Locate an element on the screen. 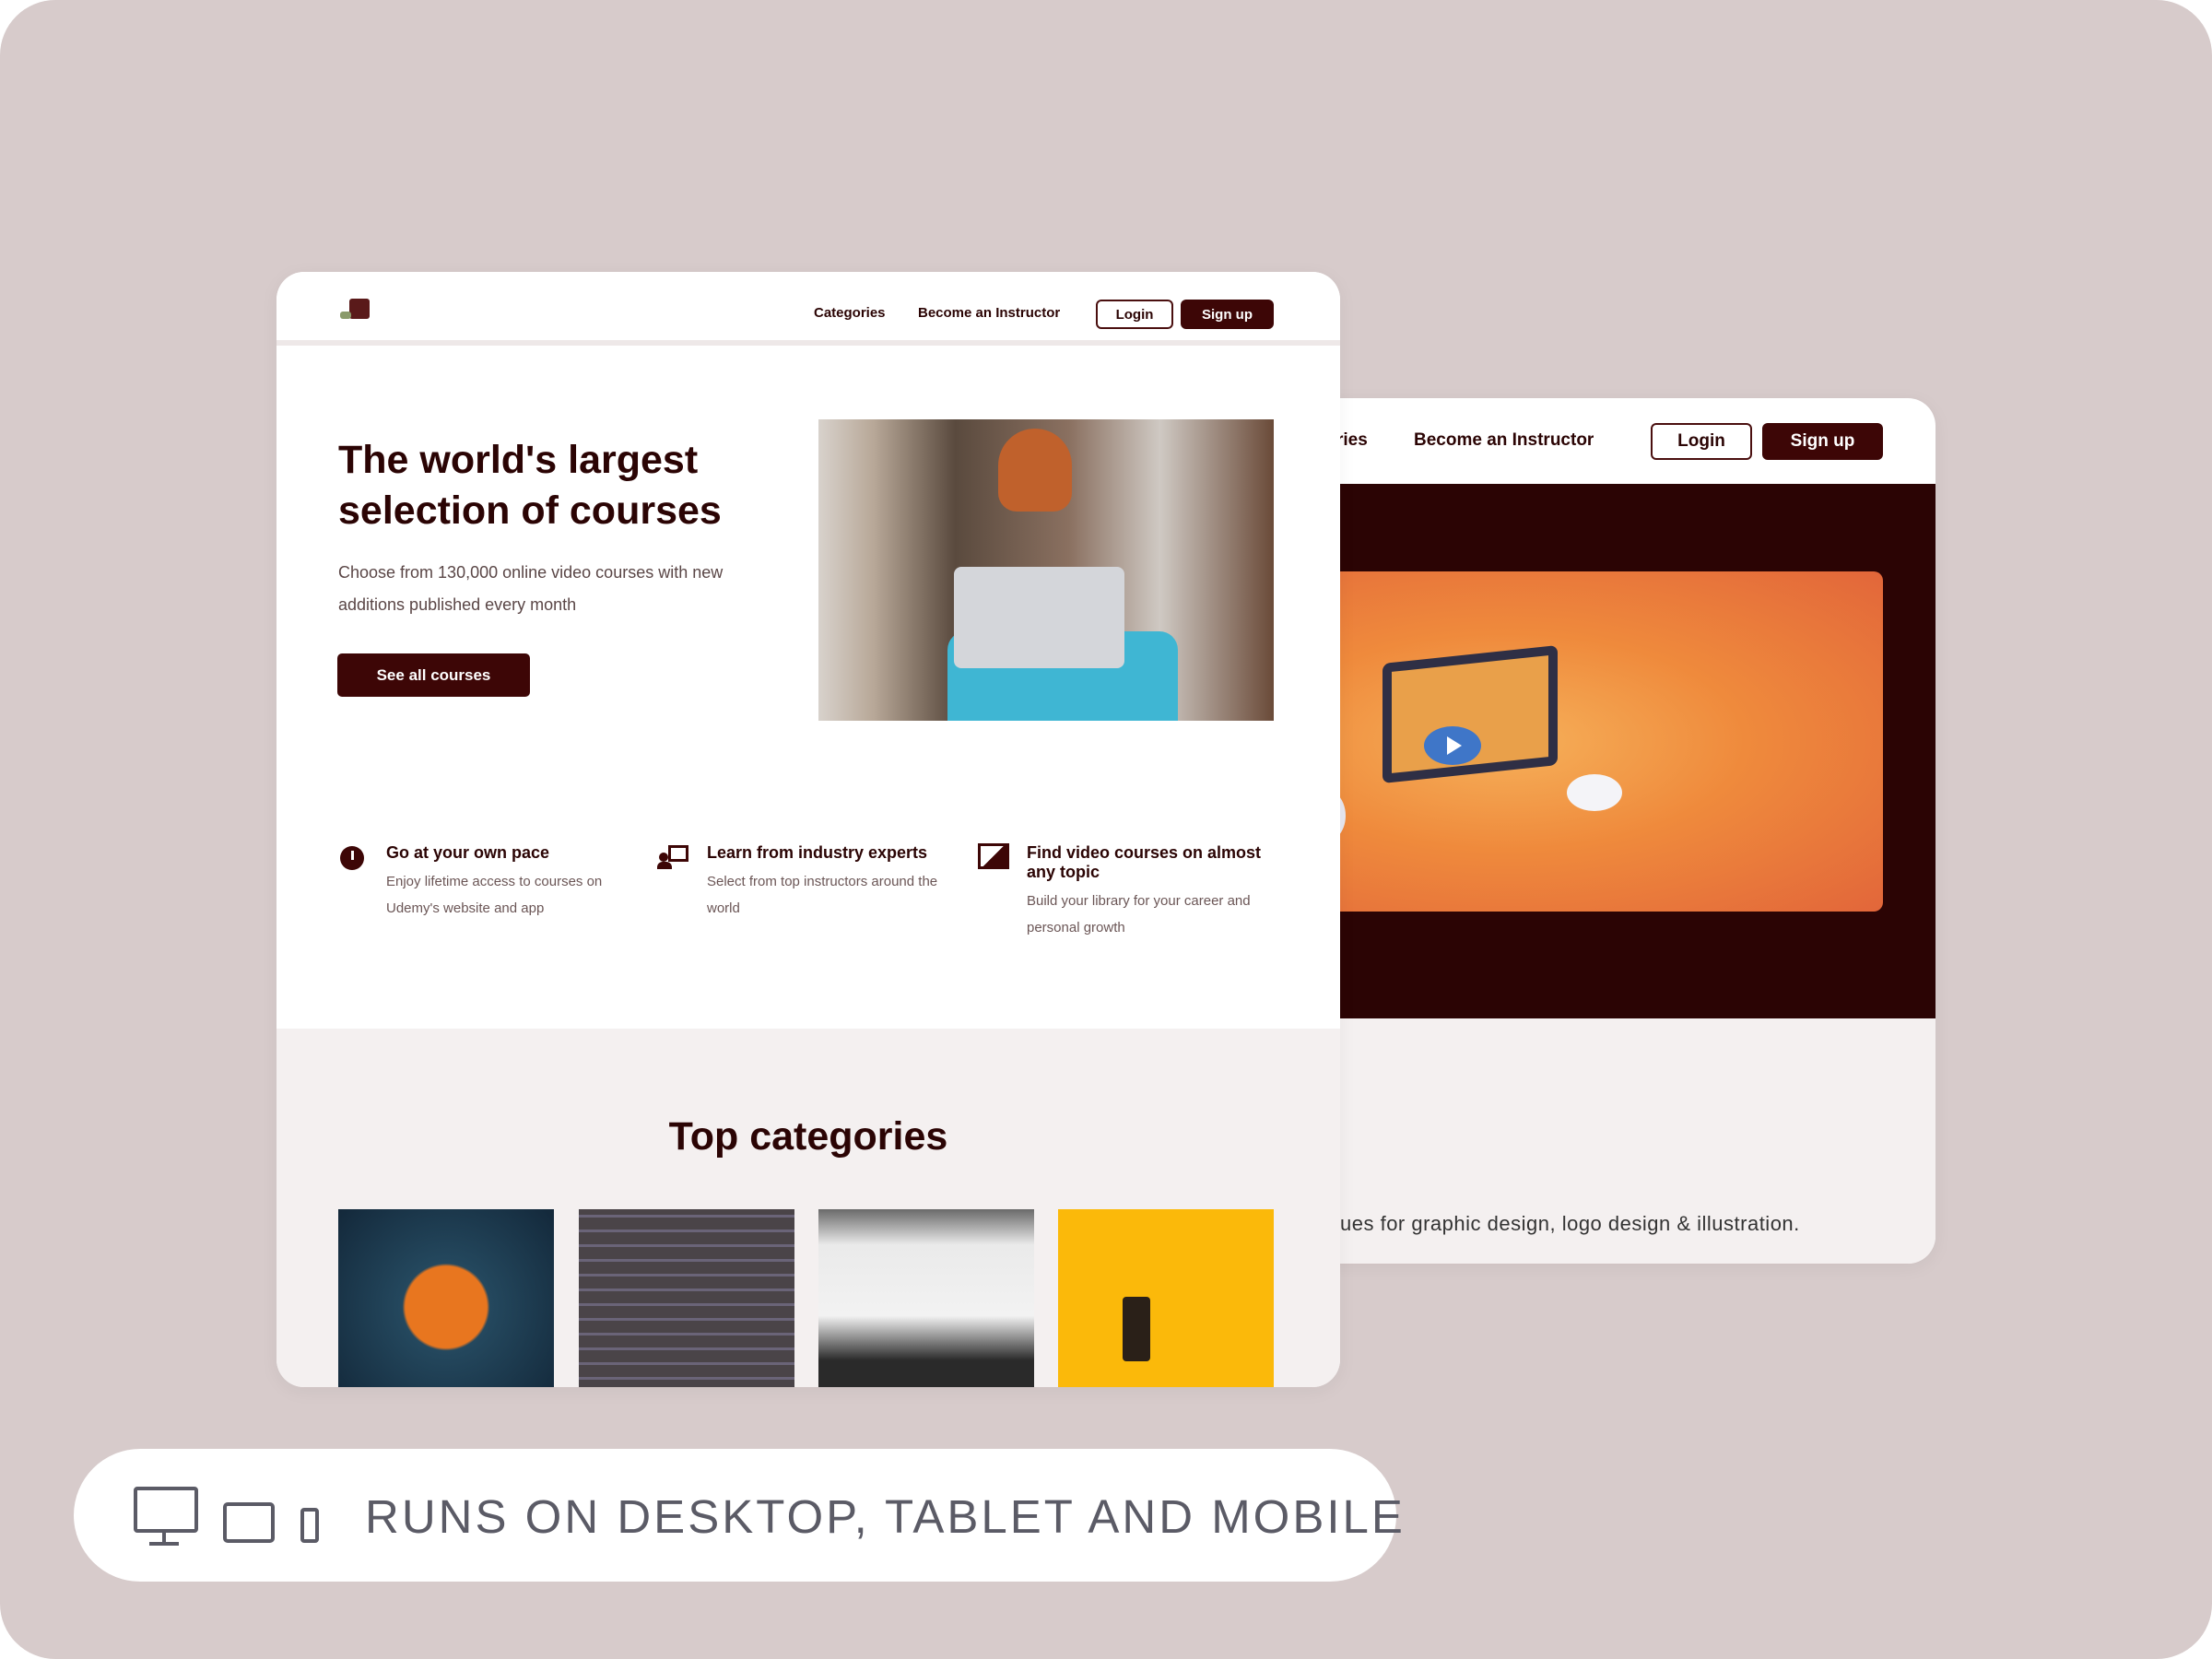  hero-title-line: selection of courses is located at coordinates (530, 510).